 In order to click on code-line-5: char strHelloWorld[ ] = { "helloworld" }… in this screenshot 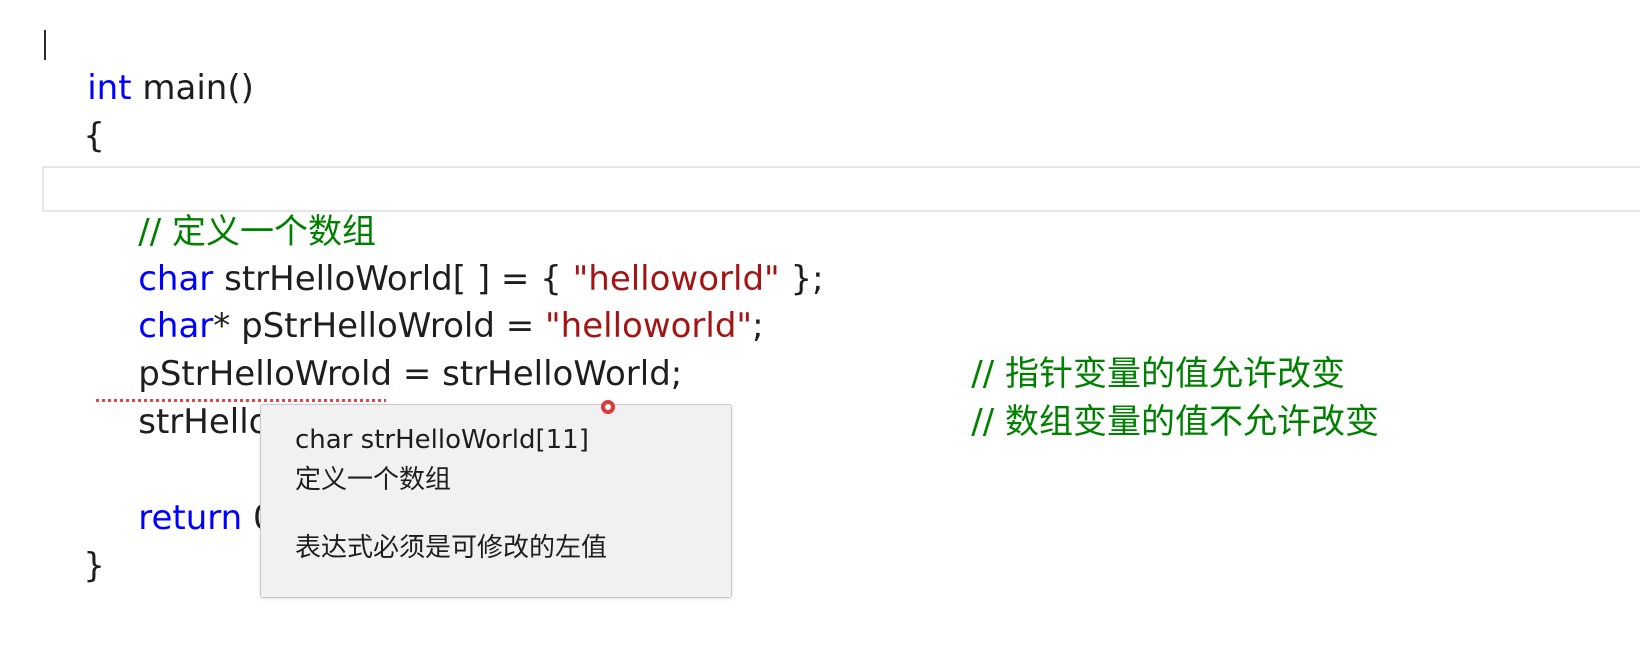, I will do `click(459, 256)`.